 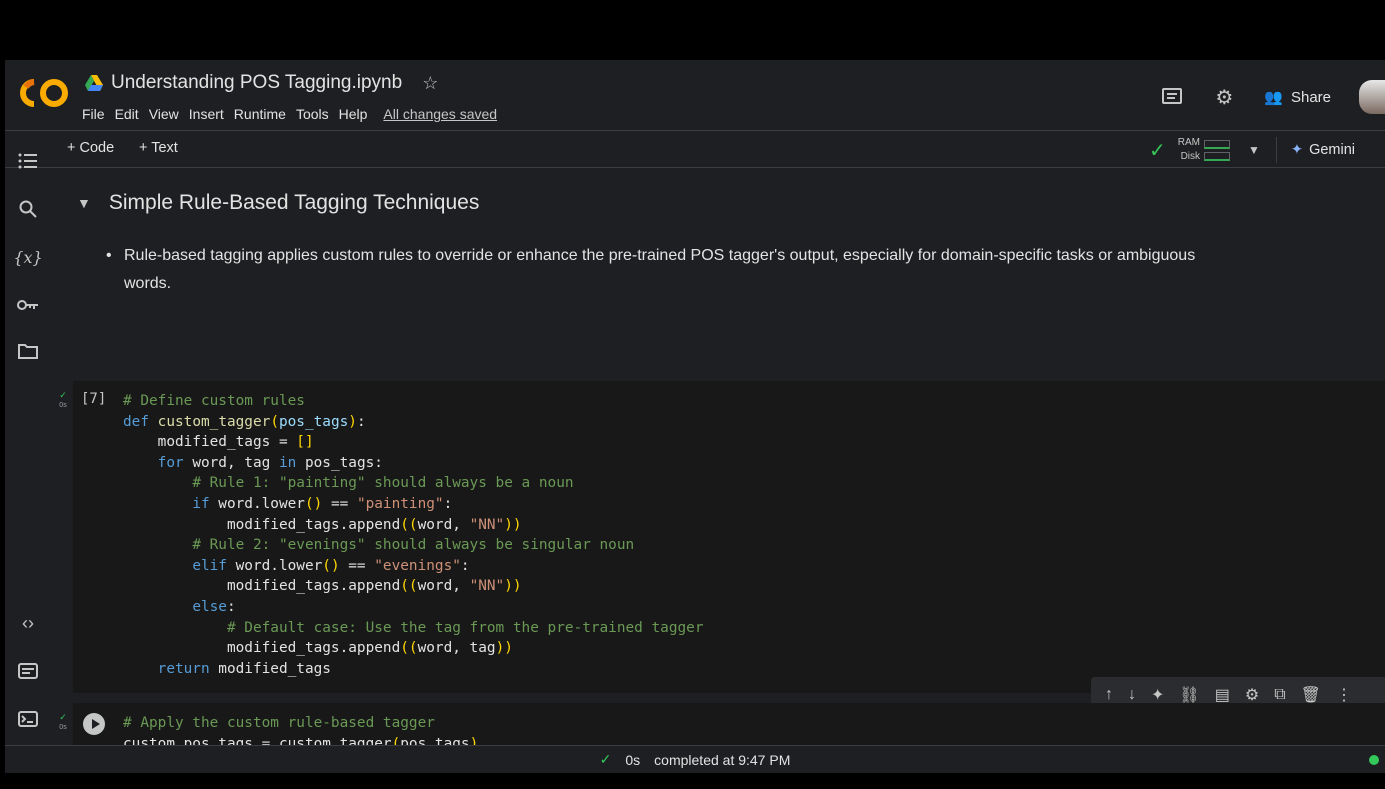 I want to click on menu-help: Help, so click(x=356, y=114).